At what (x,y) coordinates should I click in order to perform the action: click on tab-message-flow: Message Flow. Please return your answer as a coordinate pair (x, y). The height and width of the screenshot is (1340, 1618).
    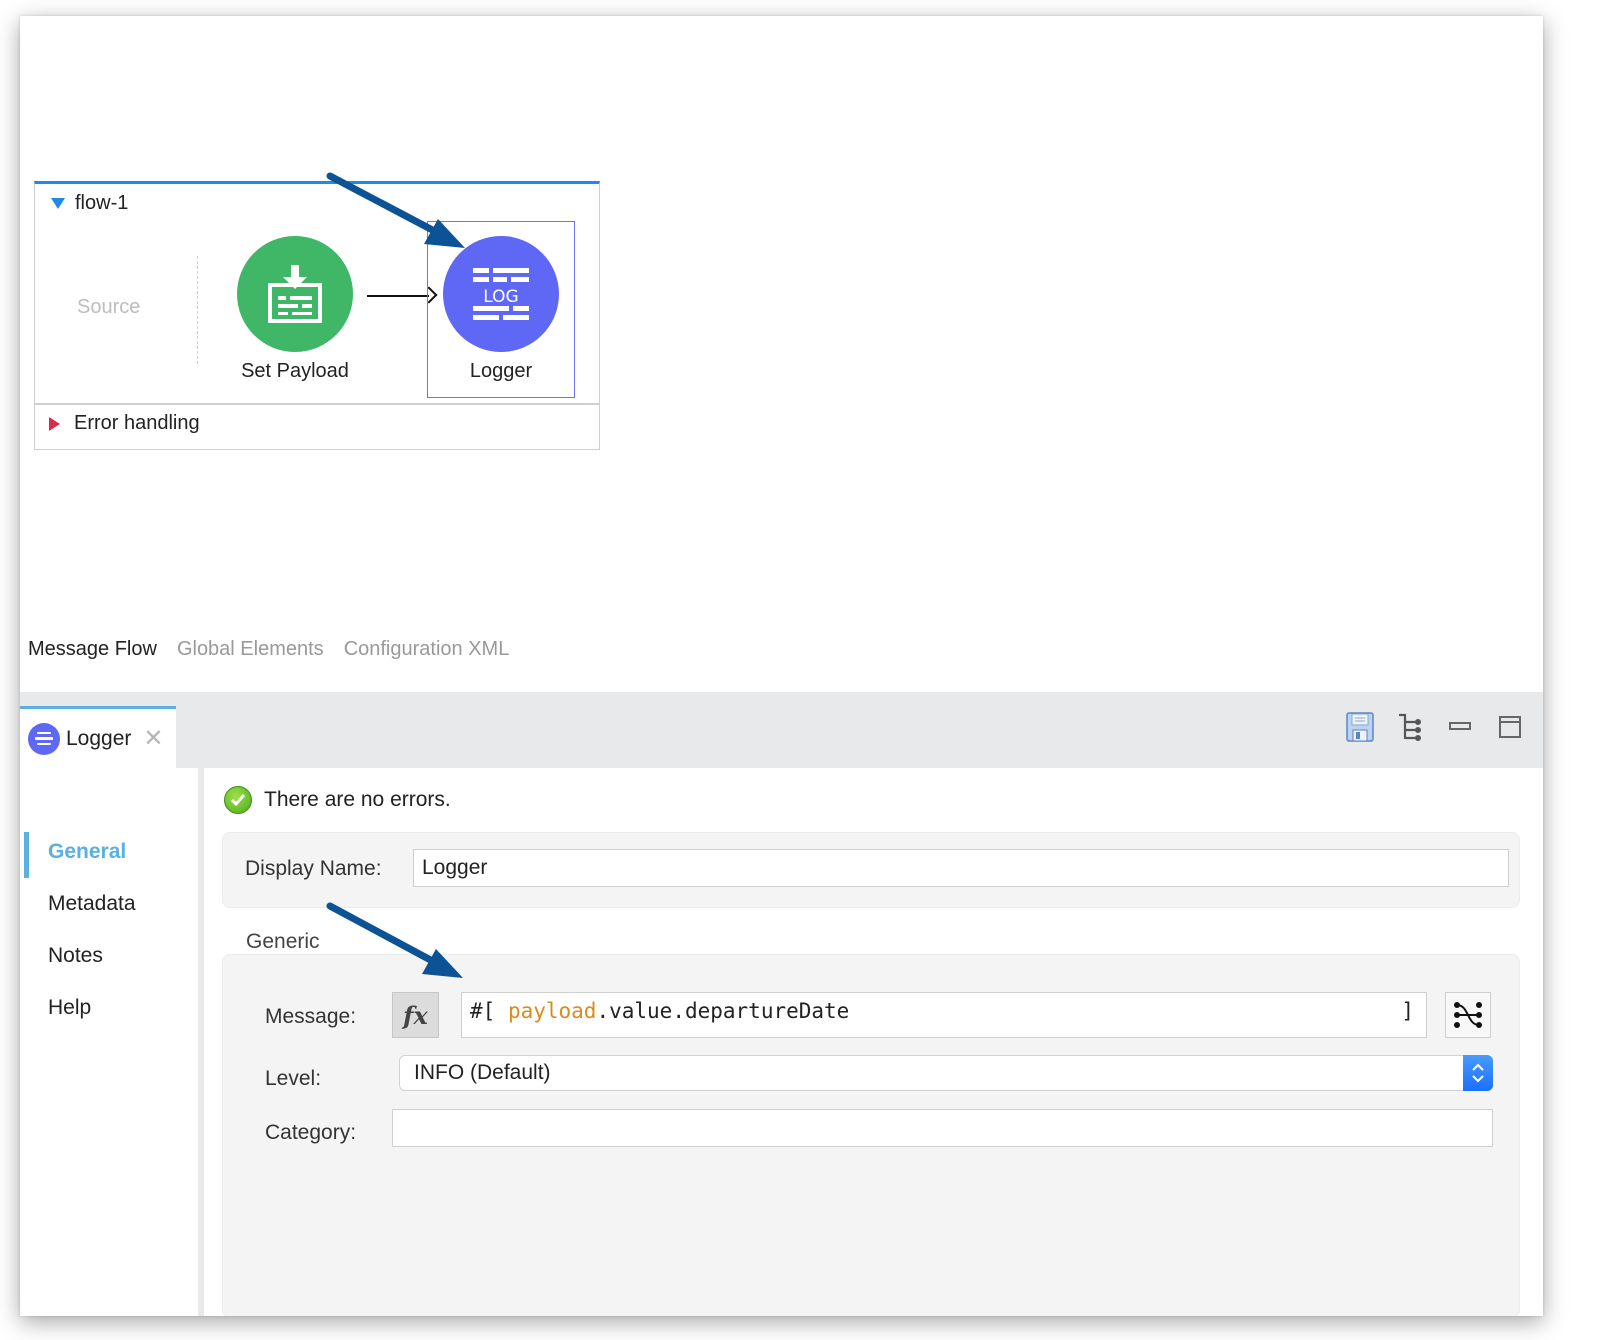
    Looking at the image, I should click on (92, 649).